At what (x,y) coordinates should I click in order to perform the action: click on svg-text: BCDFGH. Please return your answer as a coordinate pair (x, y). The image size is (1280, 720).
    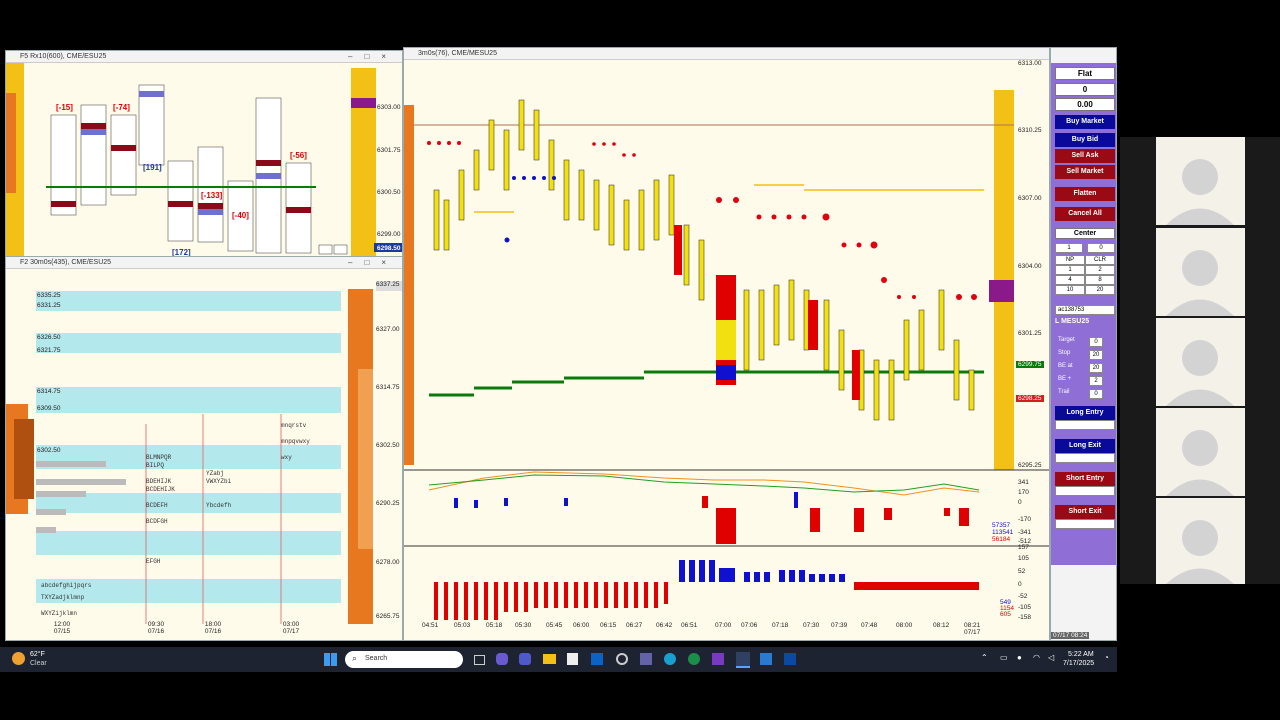
    Looking at the image, I should click on (157, 521).